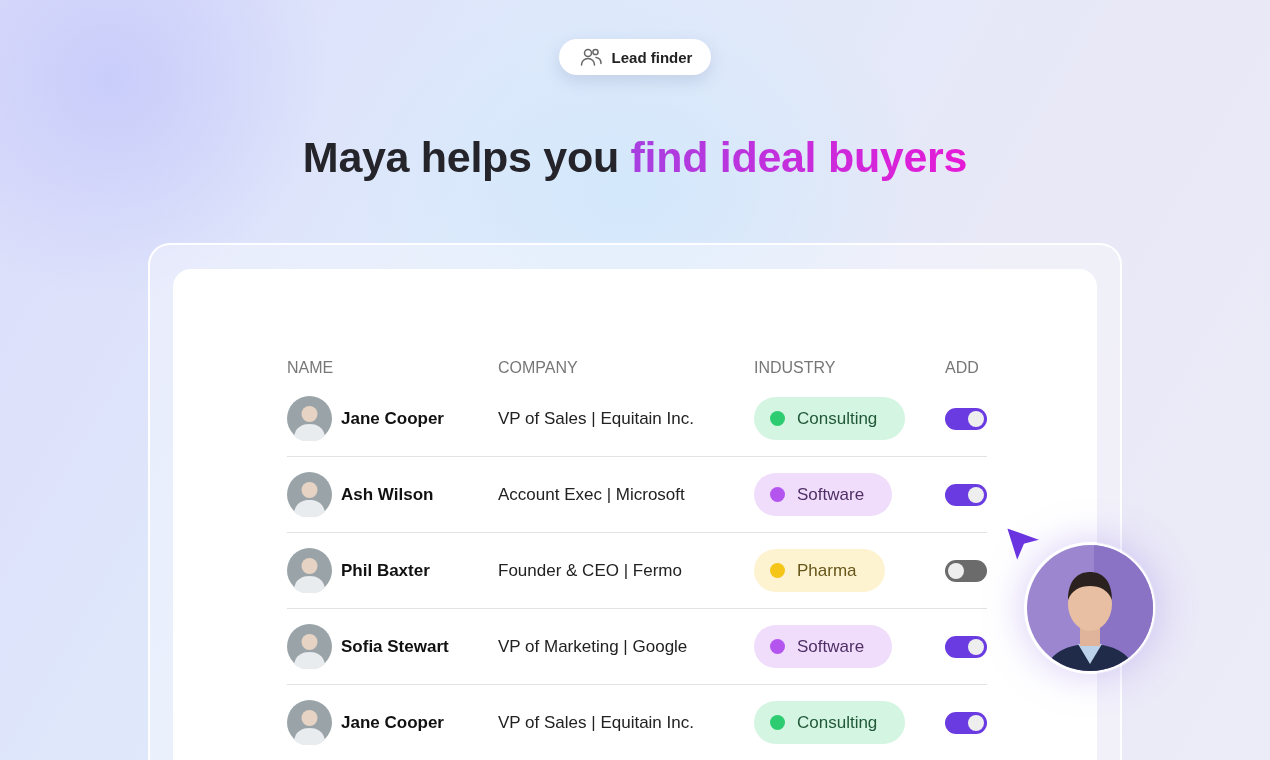  Describe the element at coordinates (635, 157) in the screenshot. I see `headline: Maya helps you find ideal buyers` at that location.